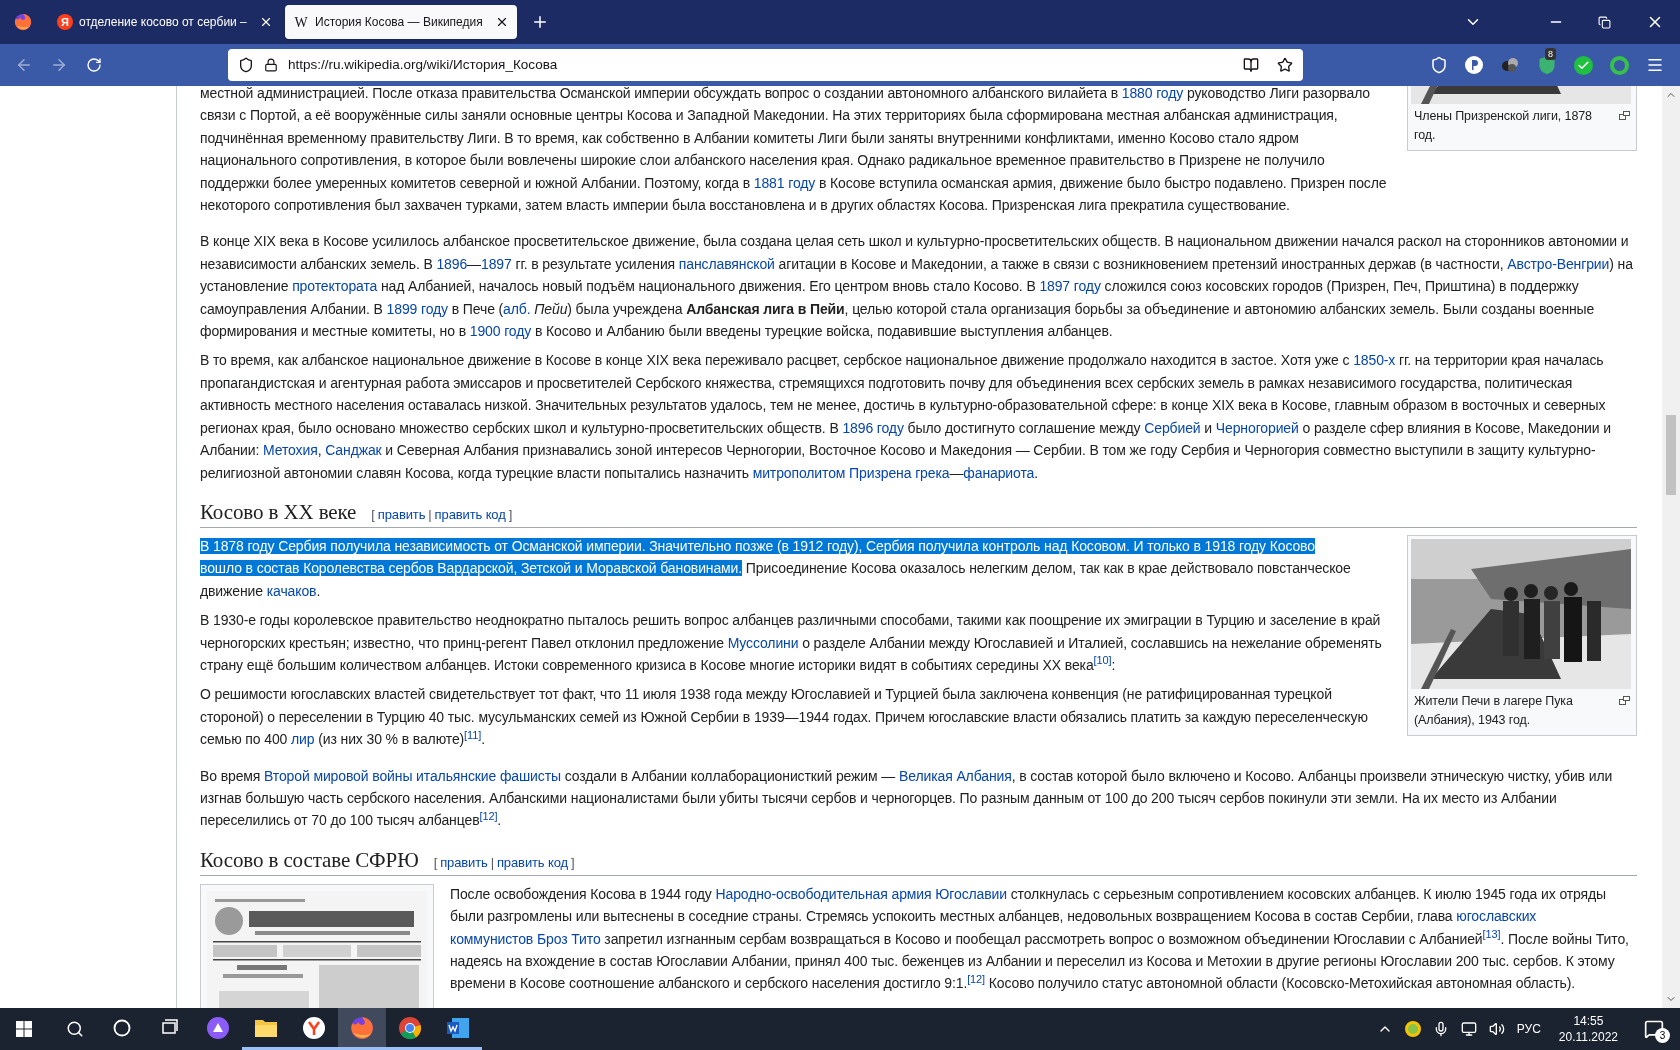 The image size is (1680, 1050). Describe the element at coordinates (1619, 65) in the screenshot. I see `ring-icon` at that location.